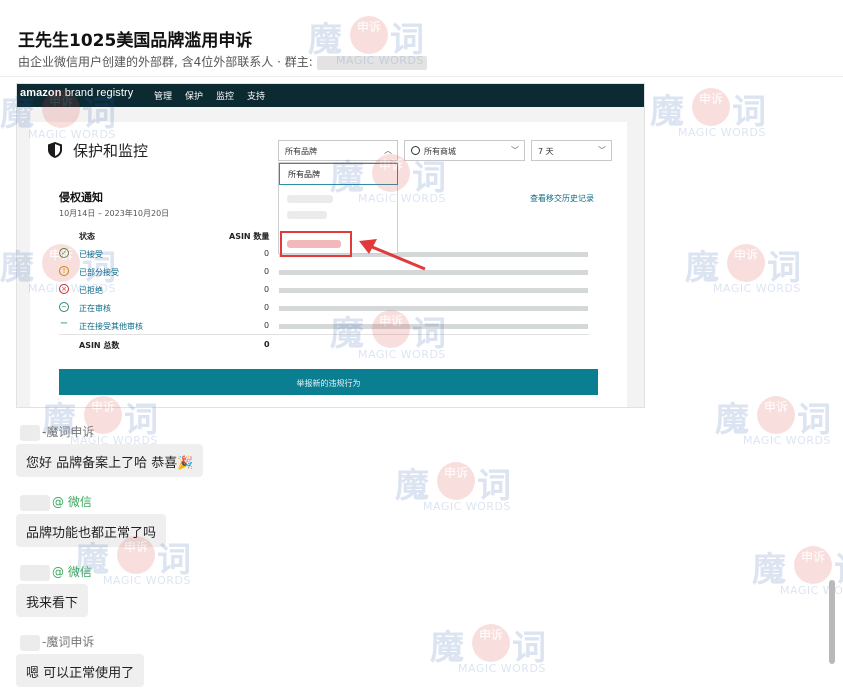 The height and width of the screenshot is (689, 843). Describe the element at coordinates (249, 236) in the screenshot. I see `asin-count-column-header: ASIN 数量` at that location.